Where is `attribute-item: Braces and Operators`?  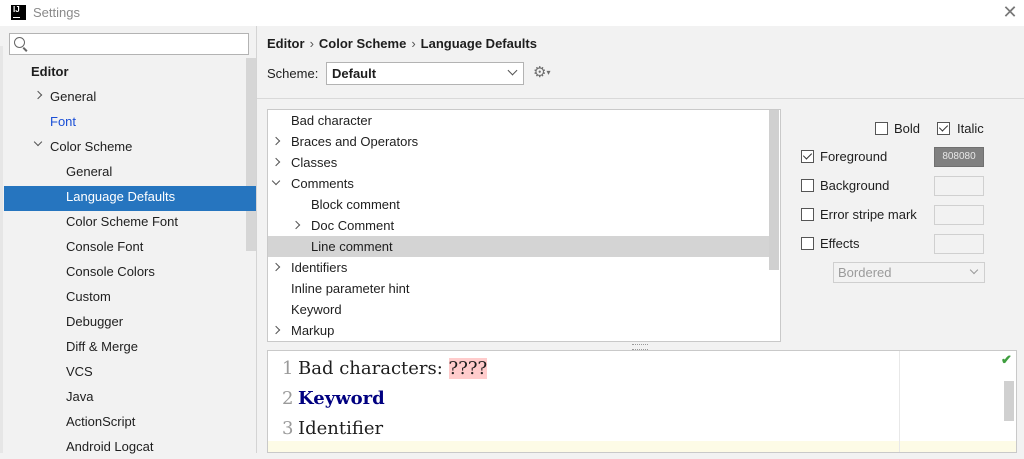
attribute-item: Braces and Operators is located at coordinates (345, 141).